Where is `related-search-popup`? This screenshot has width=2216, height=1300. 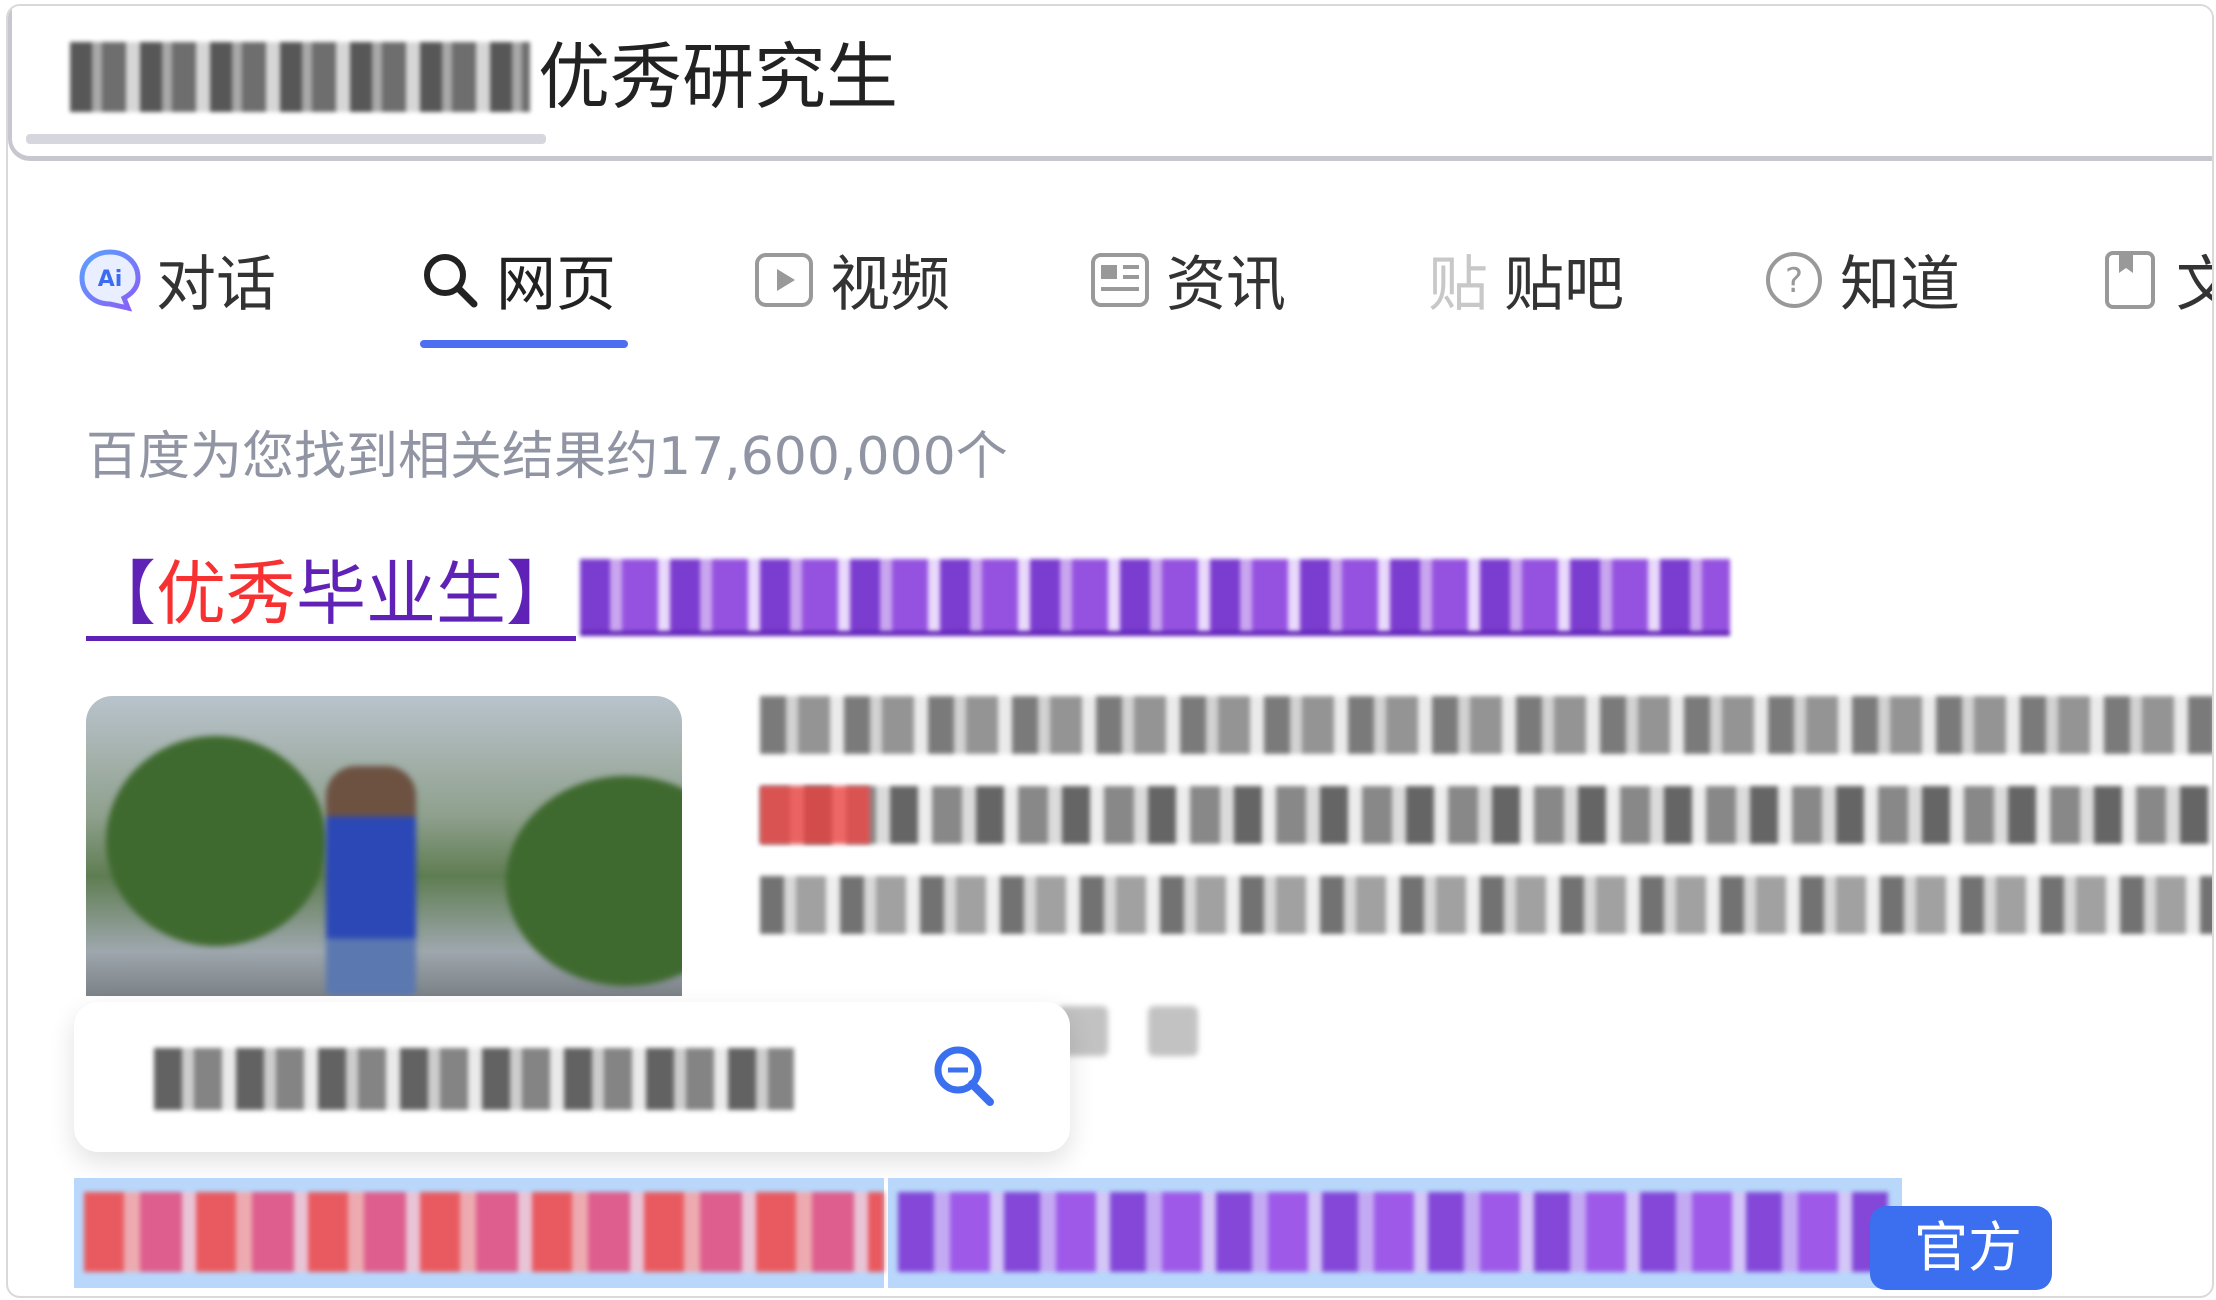 related-search-popup is located at coordinates (572, 1077).